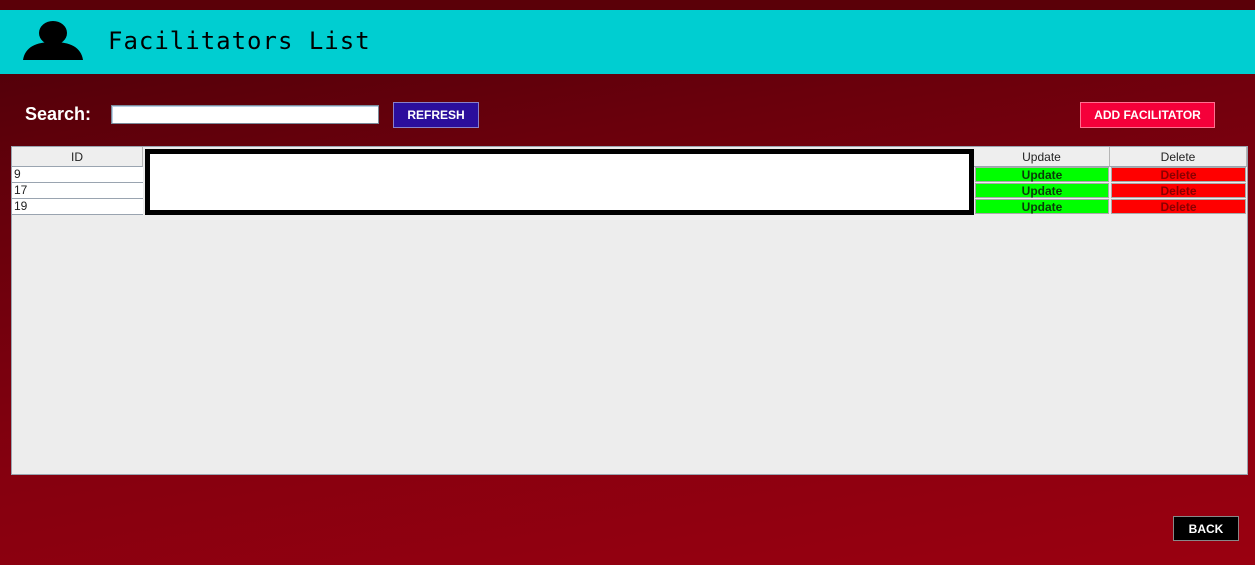  I want to click on search-label: Search:, so click(58, 114).